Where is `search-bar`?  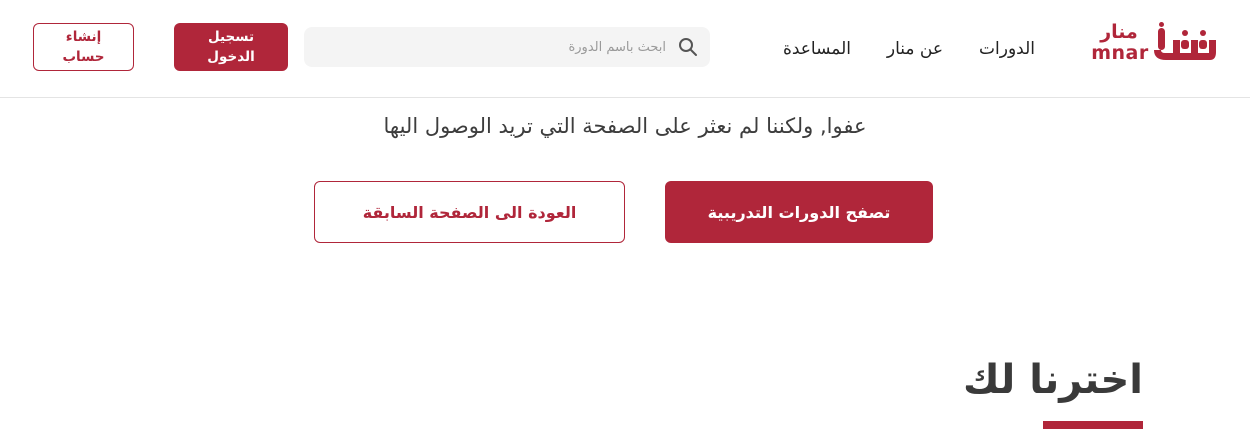 search-bar is located at coordinates (507, 47).